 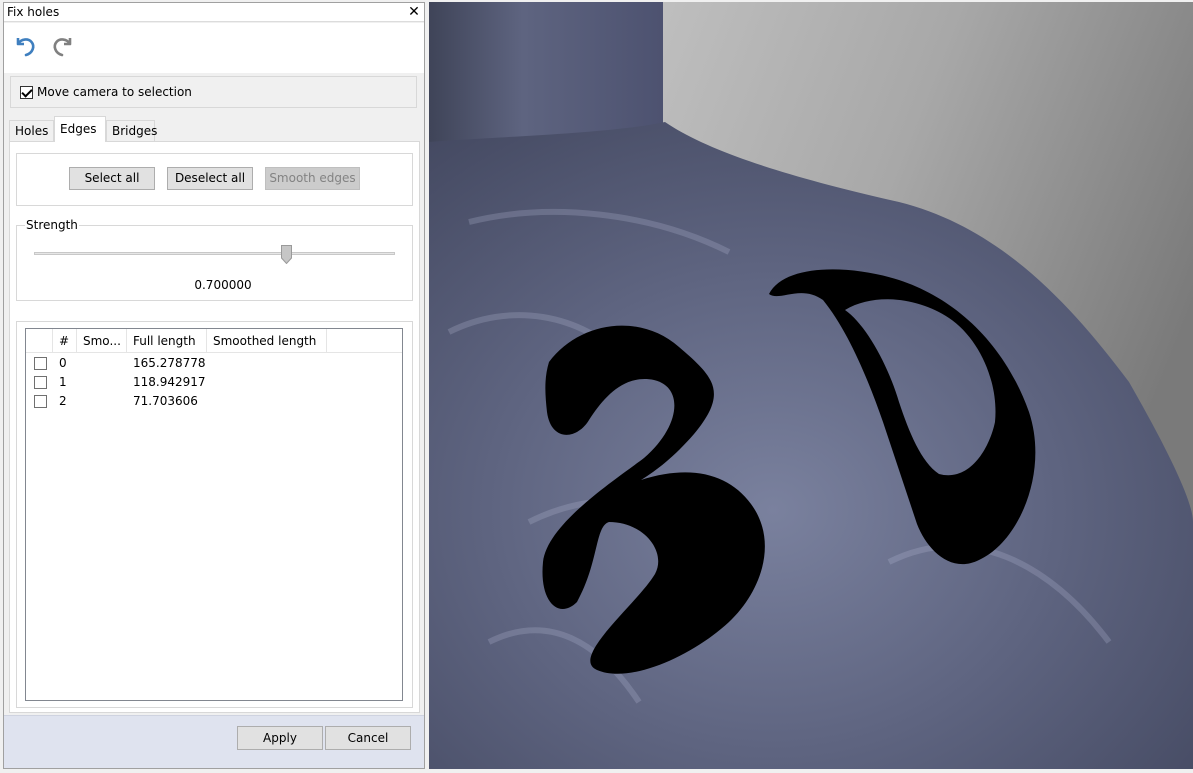 I want to click on row-full-length: 165.278778, so click(x=169, y=363).